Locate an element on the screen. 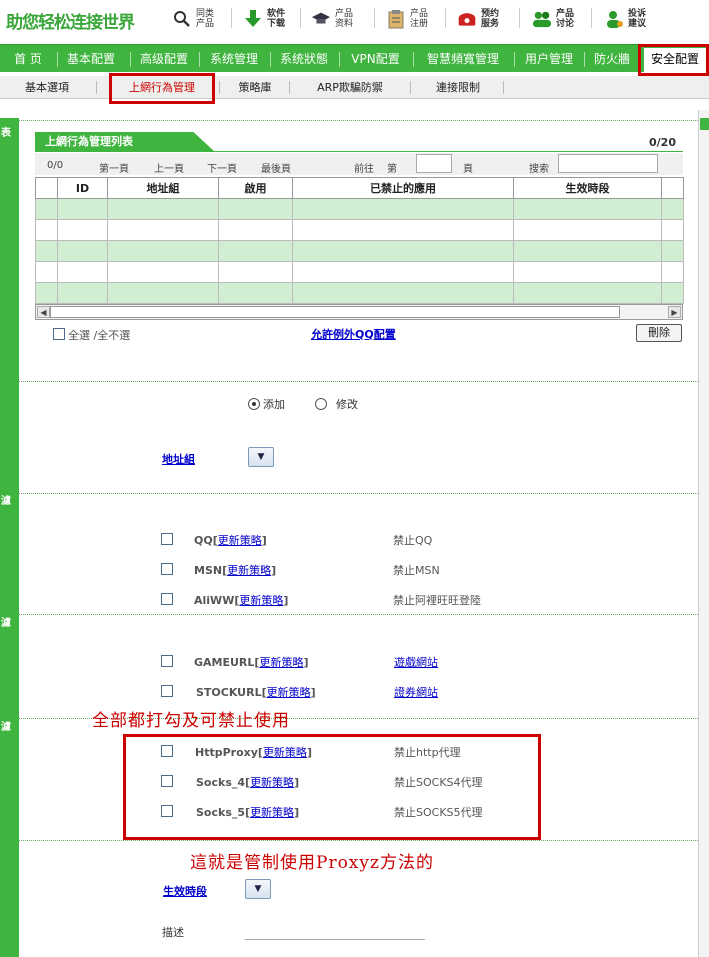 This screenshot has width=709, height=957. scroll-right-icon: ▶ is located at coordinates (674, 312).